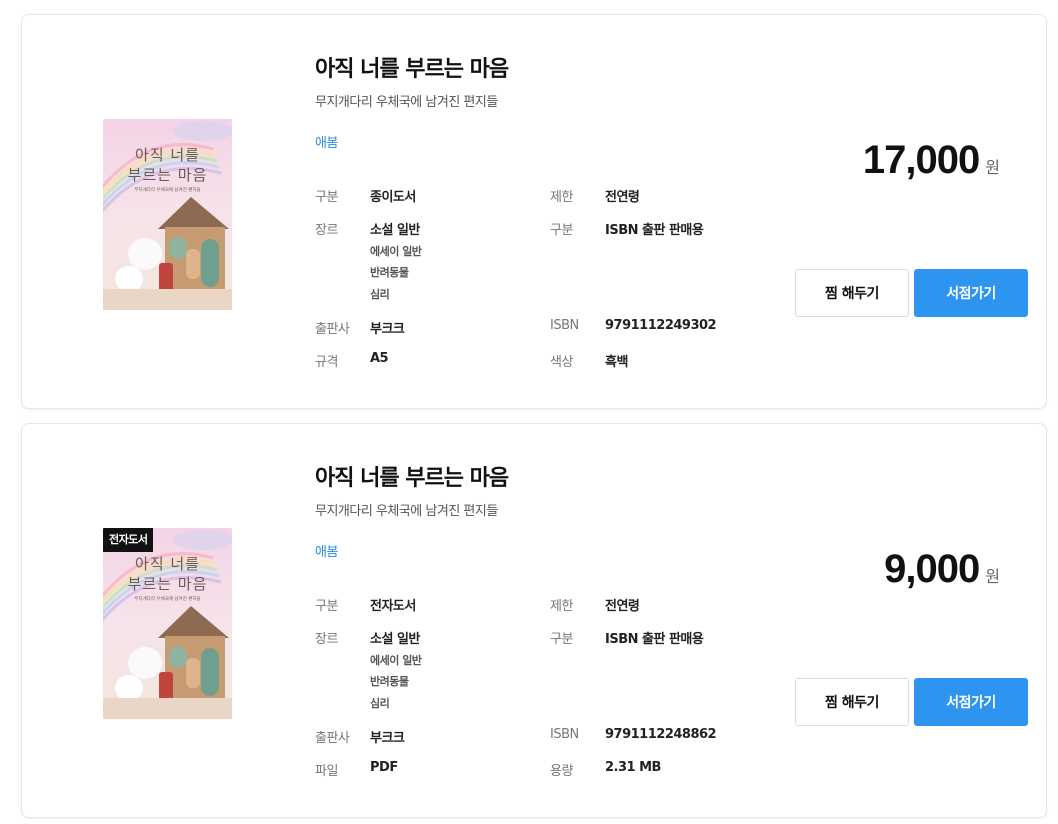 This screenshot has width=1058, height=824. Describe the element at coordinates (932, 569) in the screenshot. I see `price-amount: 9,000` at that location.